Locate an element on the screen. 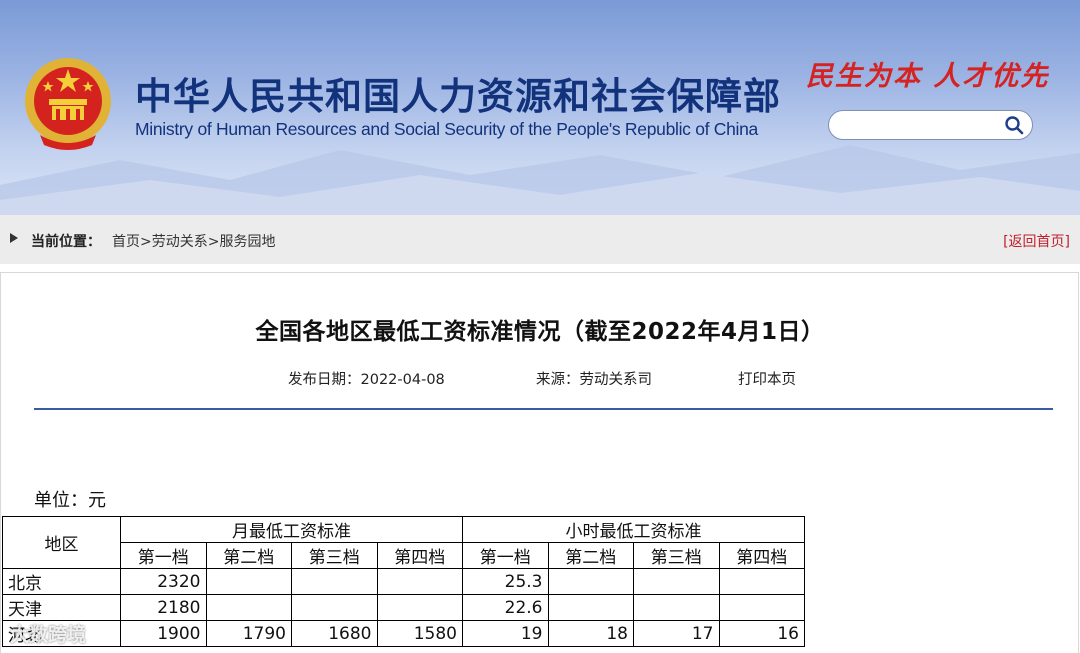 This screenshot has height=653, width=1080. site-title-cn: 中华人民共和国人力资源和社会保障部 is located at coordinates (458, 96).